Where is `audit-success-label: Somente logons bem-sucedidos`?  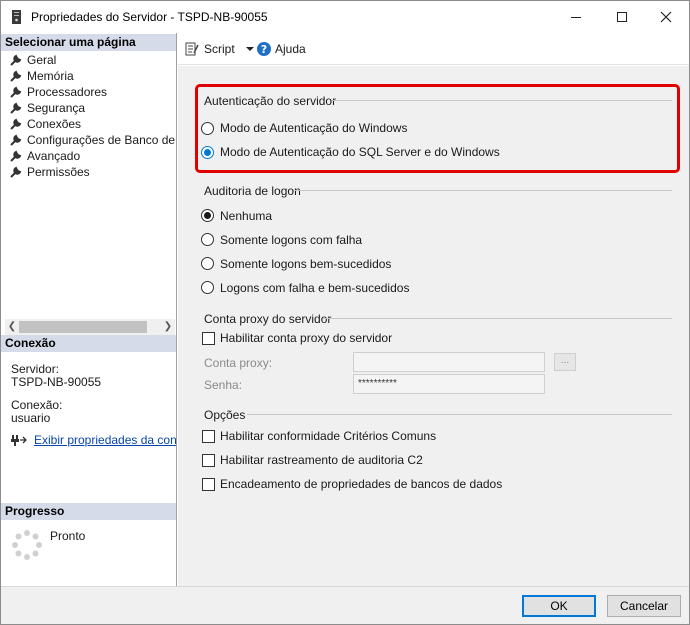
audit-success-label: Somente logons bem-sucedidos is located at coordinates (305, 264).